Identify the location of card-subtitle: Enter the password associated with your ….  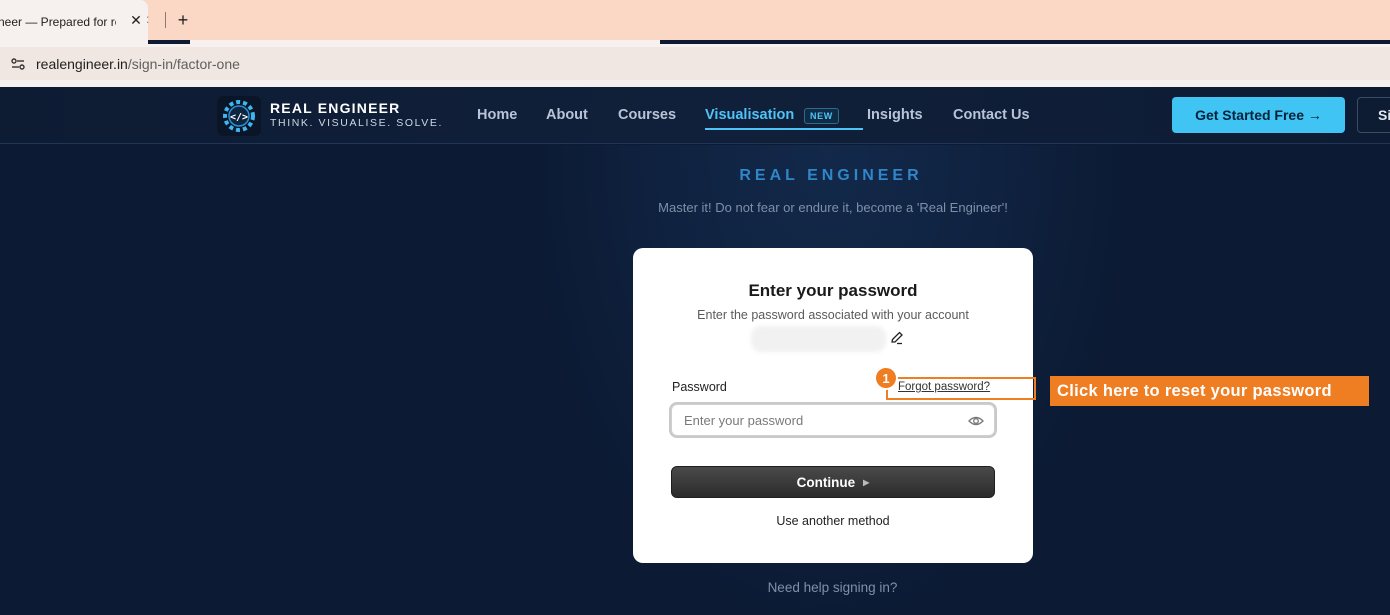
(833, 315).